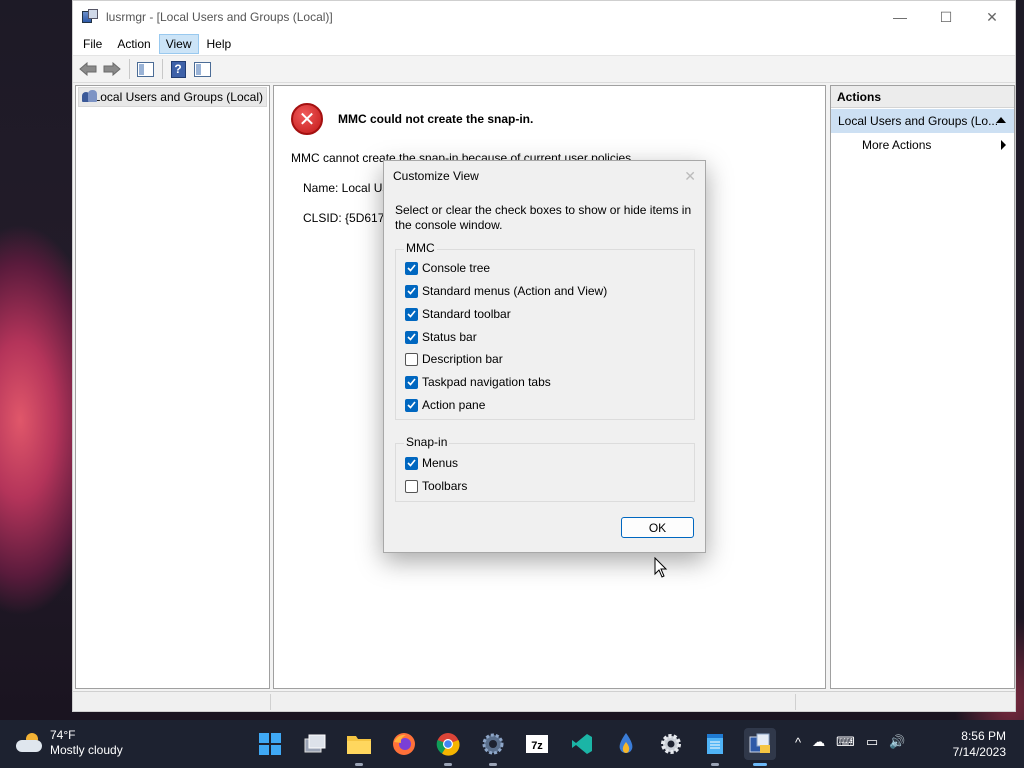 The image size is (1024, 768). I want to click on mmc-icon, so click(759, 743).